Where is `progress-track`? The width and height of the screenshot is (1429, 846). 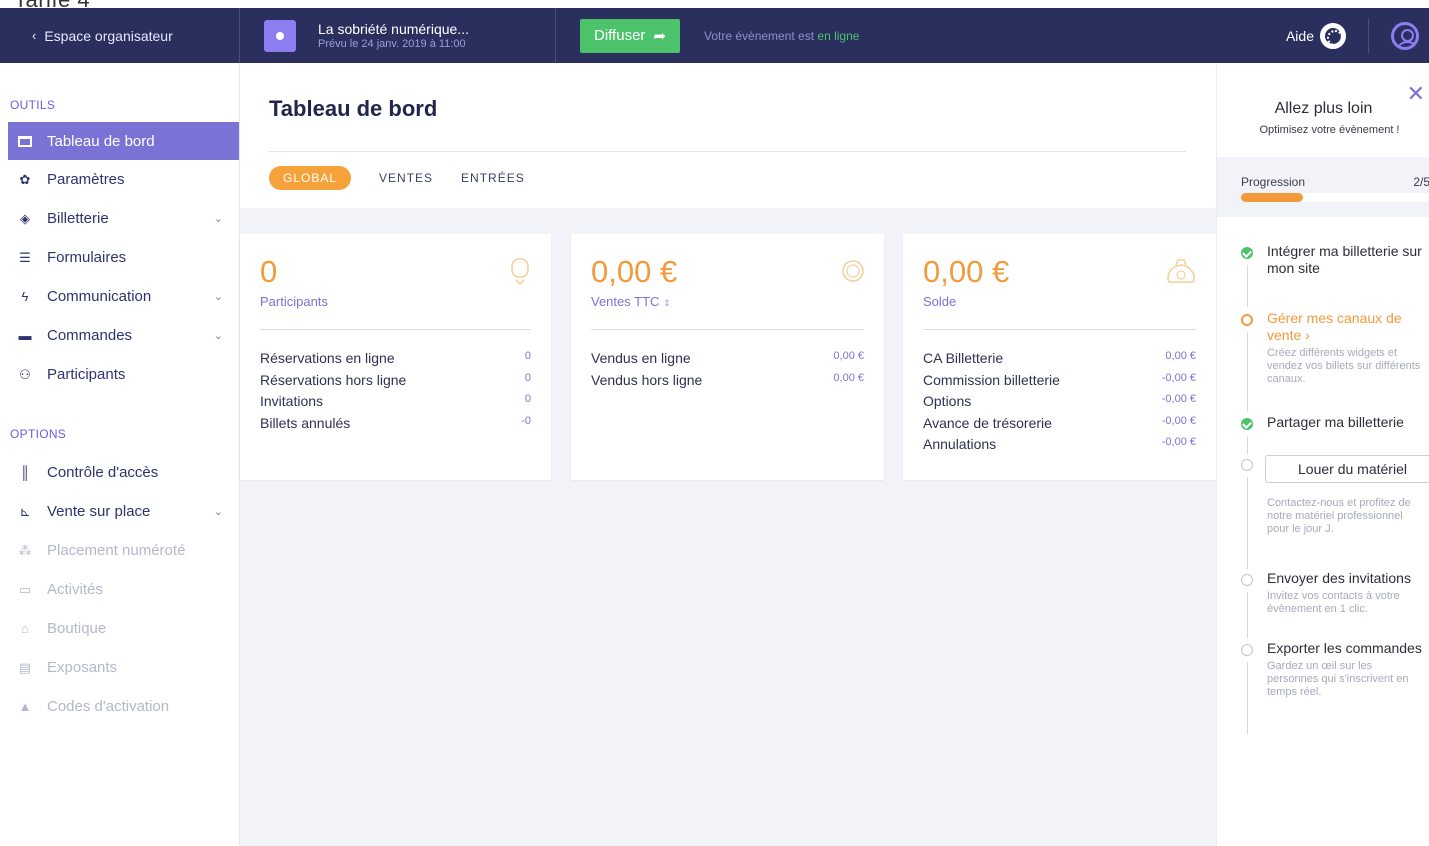 progress-track is located at coordinates (1335, 197).